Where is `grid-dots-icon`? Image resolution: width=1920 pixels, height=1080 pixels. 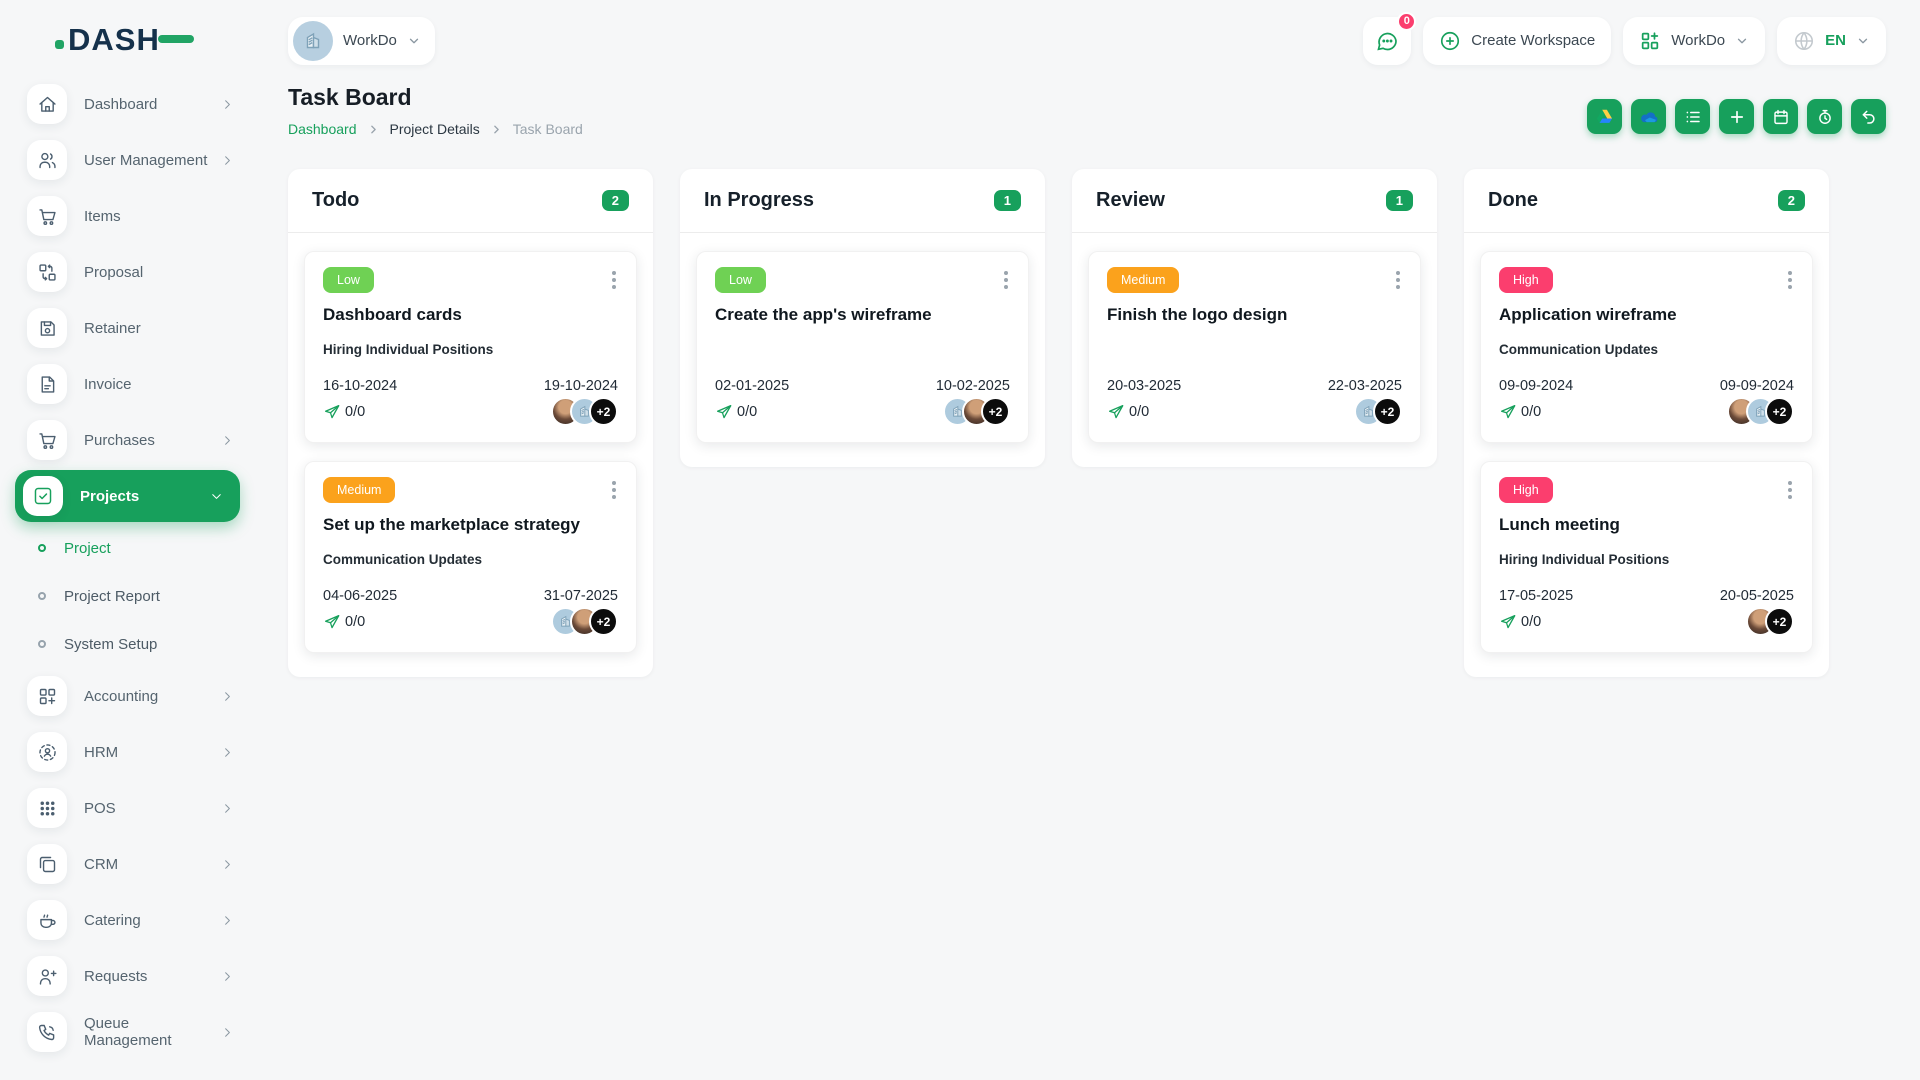
grid-dots-icon is located at coordinates (47, 808).